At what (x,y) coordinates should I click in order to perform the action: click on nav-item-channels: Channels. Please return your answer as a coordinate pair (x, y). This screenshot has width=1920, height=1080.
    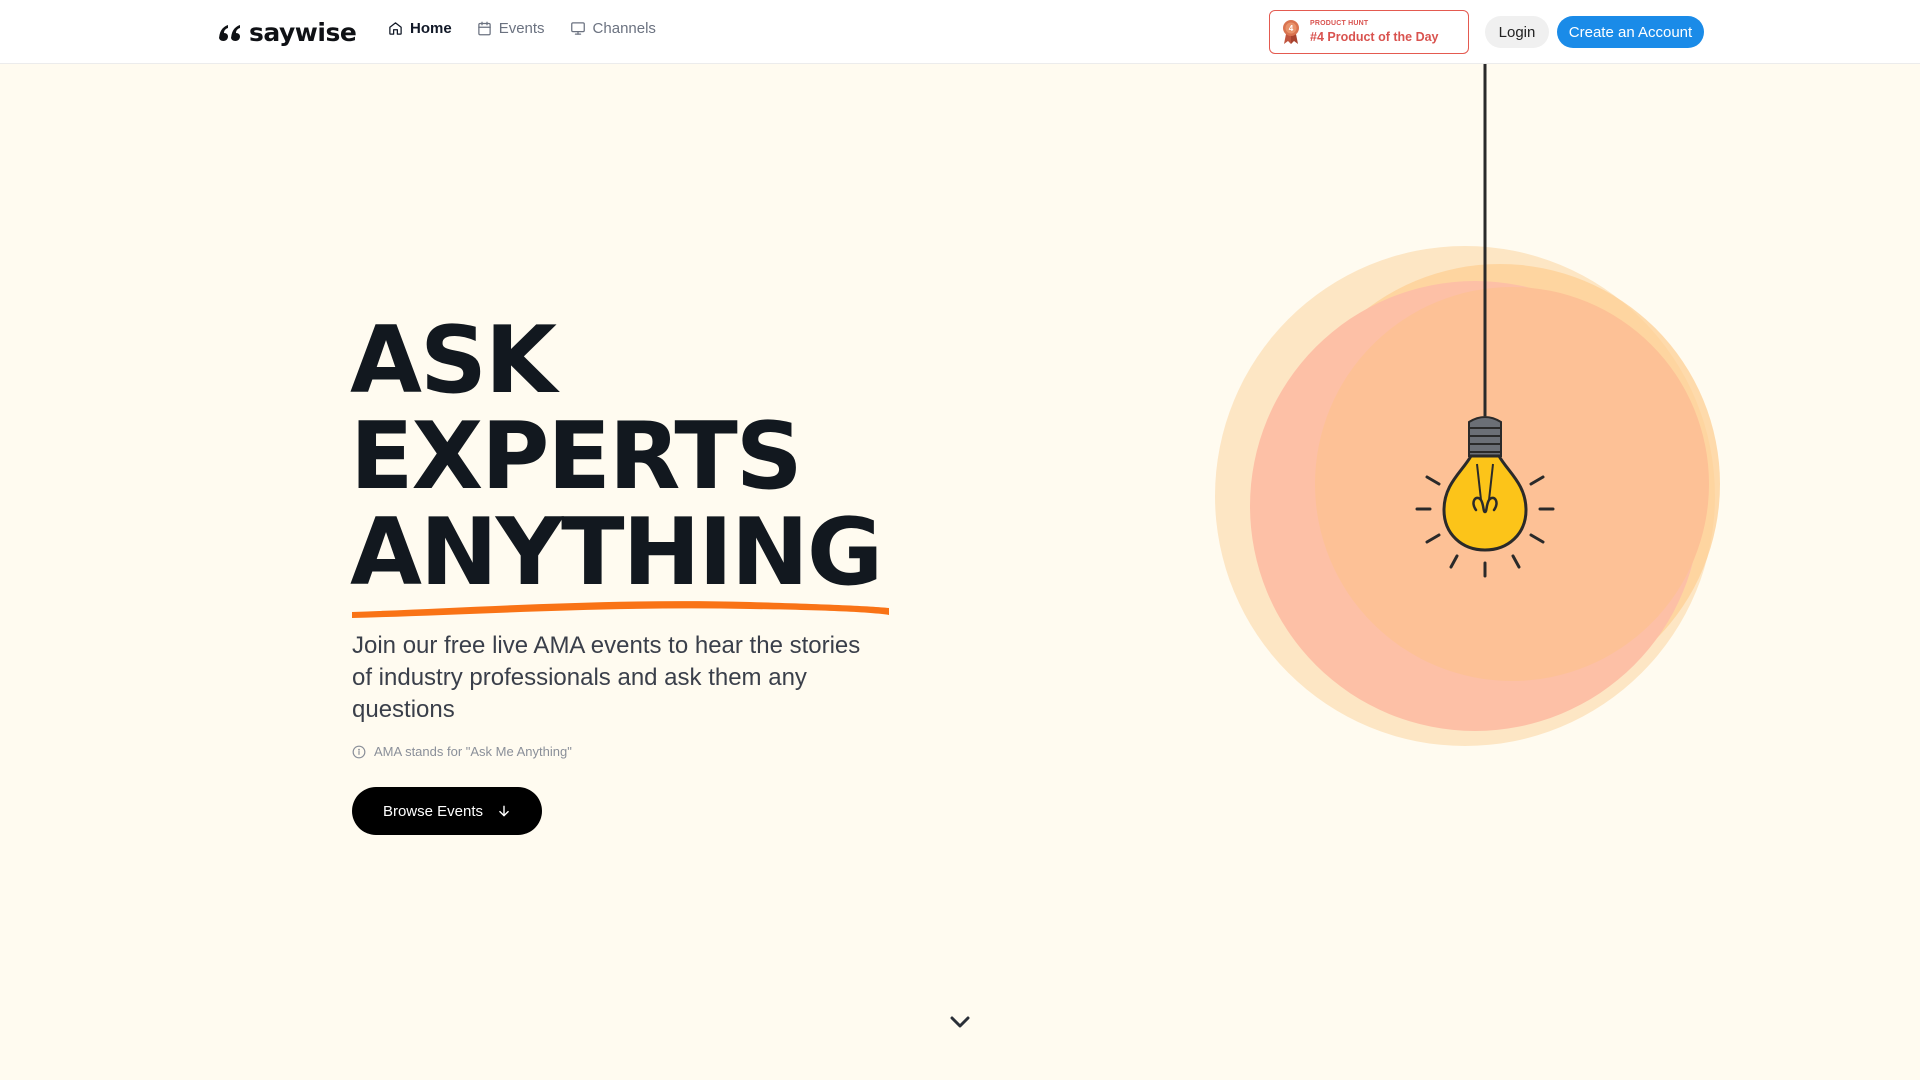
    Looking at the image, I should click on (613, 28).